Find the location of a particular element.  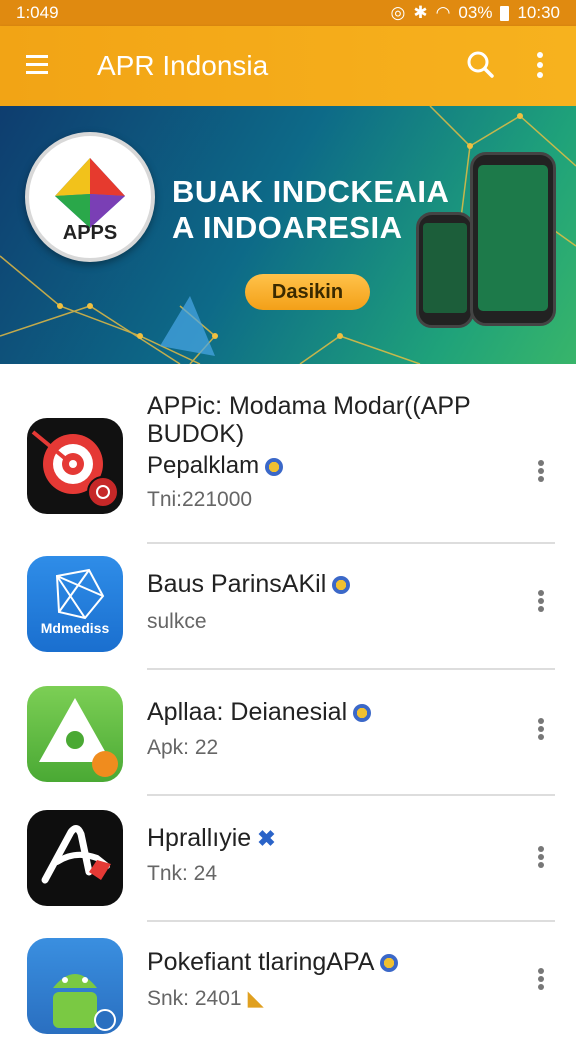

wifi-icon: ◠ is located at coordinates (443, 12).